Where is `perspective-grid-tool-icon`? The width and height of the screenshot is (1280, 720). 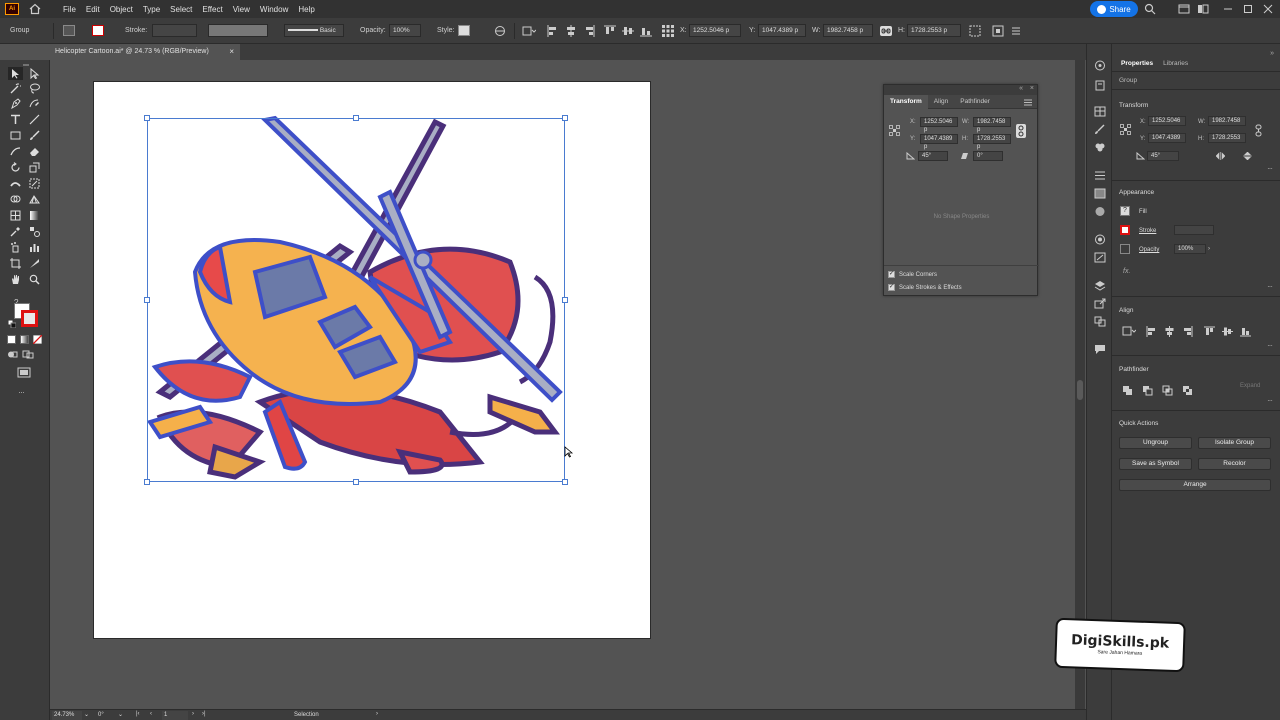 perspective-grid-tool-icon is located at coordinates (34, 199).